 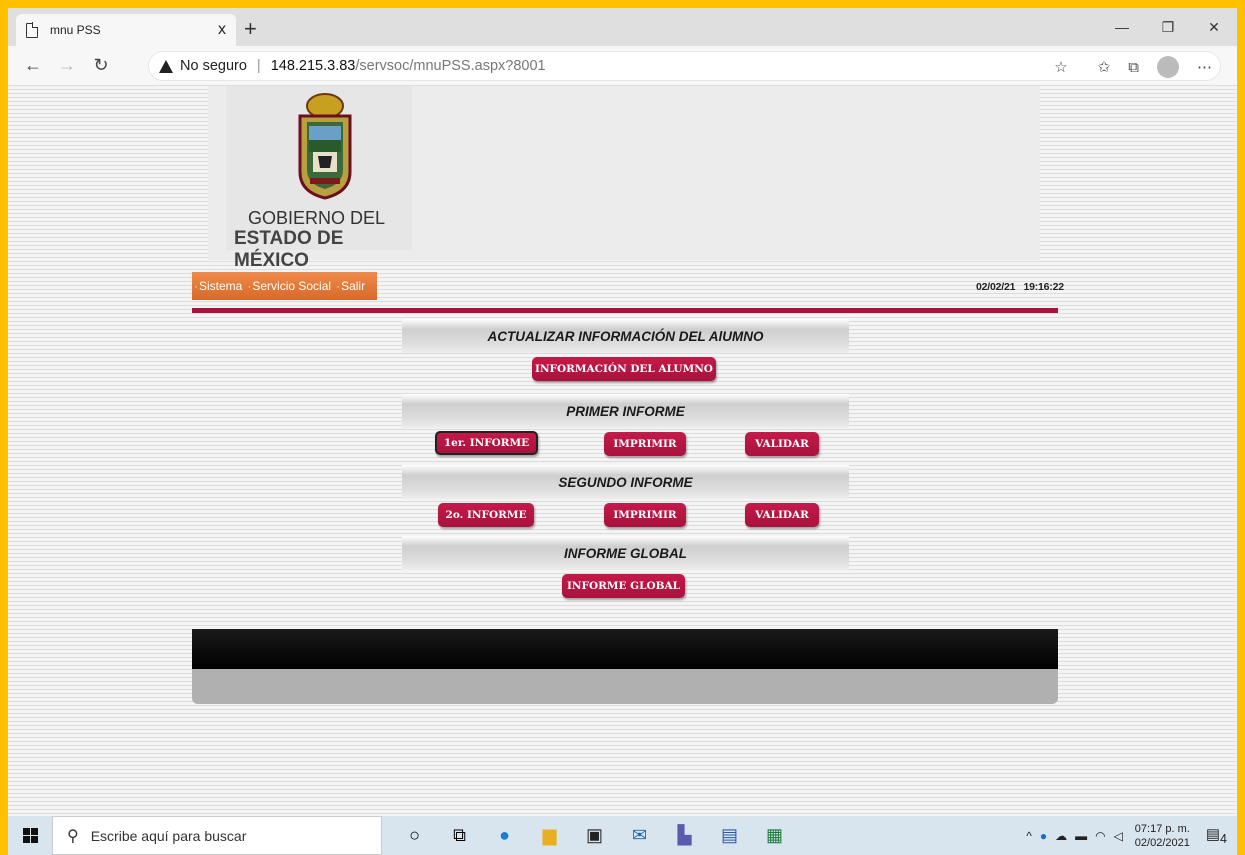 I want to click on window-controls: — ❐ ✕, so click(x=1168, y=27).